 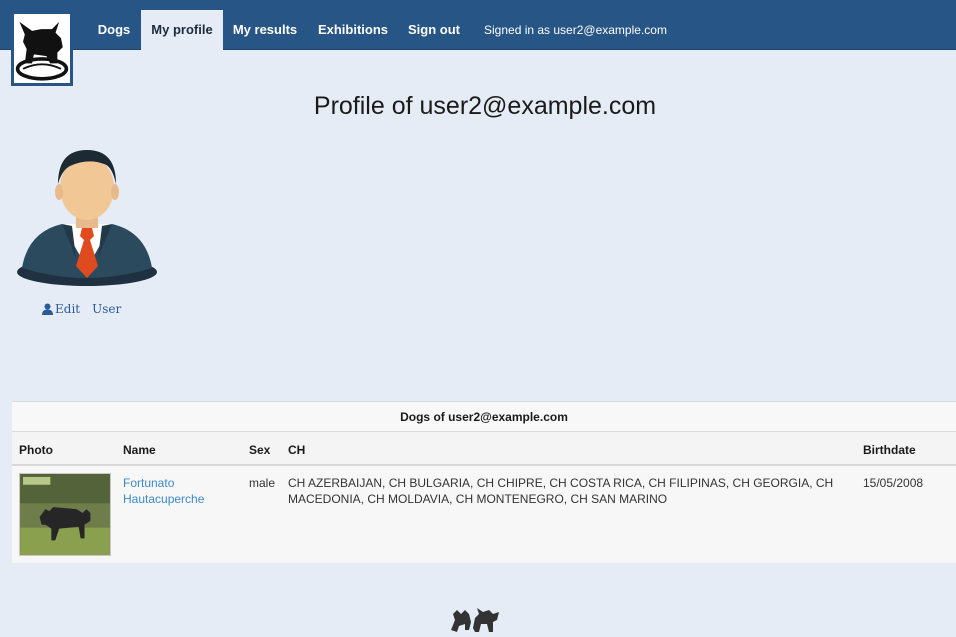 I want to click on col-sex: Sex, so click(x=260, y=450).